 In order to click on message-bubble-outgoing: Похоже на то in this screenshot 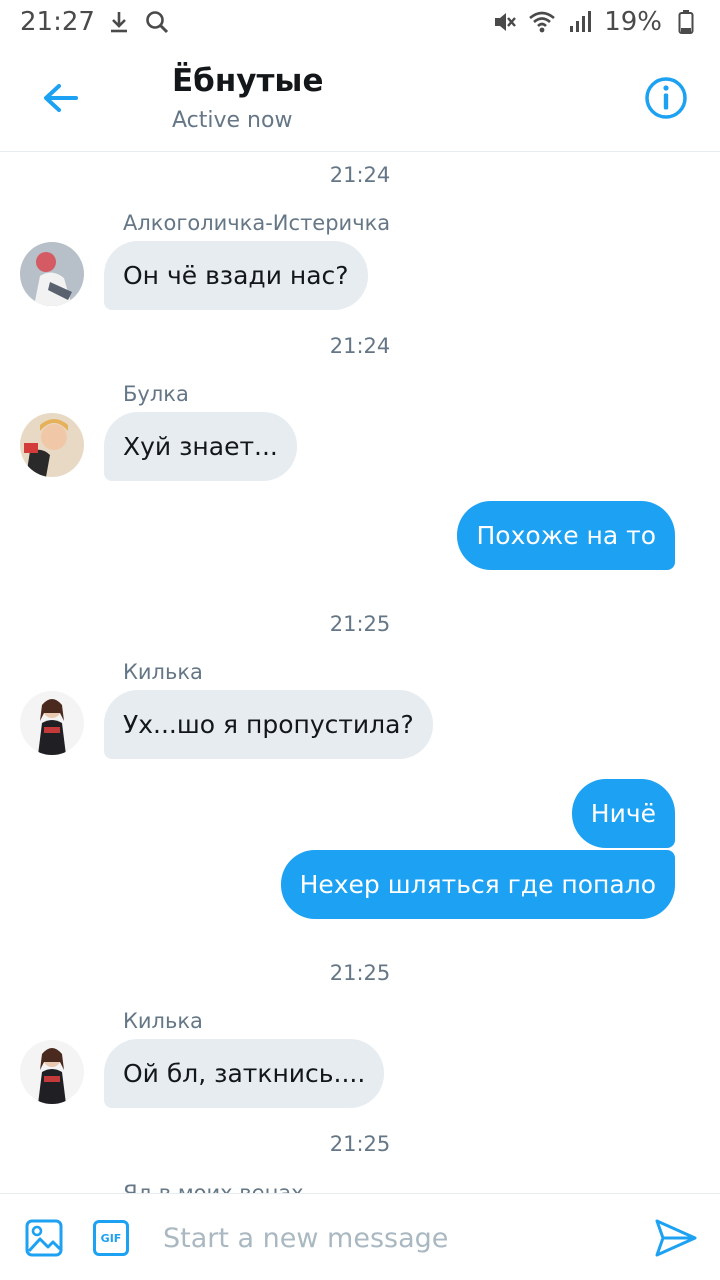, I will do `click(566, 535)`.